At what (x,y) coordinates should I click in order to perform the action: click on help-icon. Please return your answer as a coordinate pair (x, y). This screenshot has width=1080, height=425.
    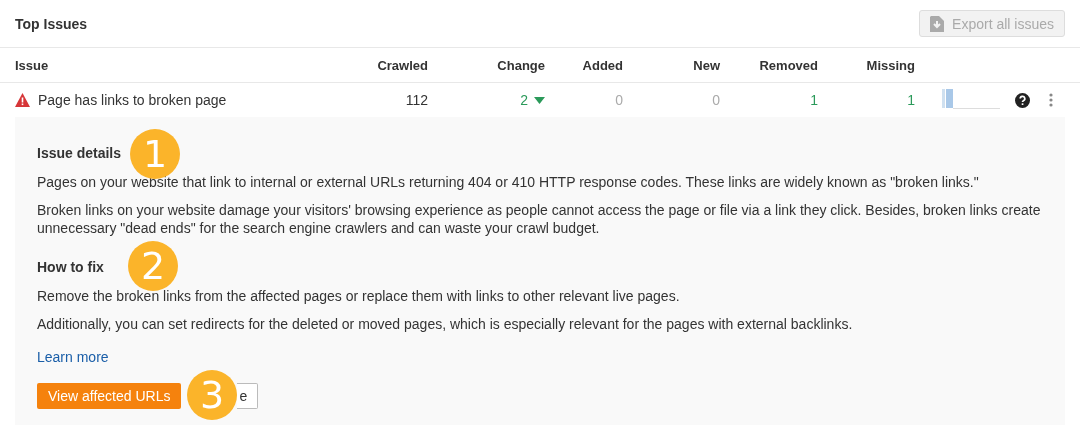
    Looking at the image, I should click on (1022, 100).